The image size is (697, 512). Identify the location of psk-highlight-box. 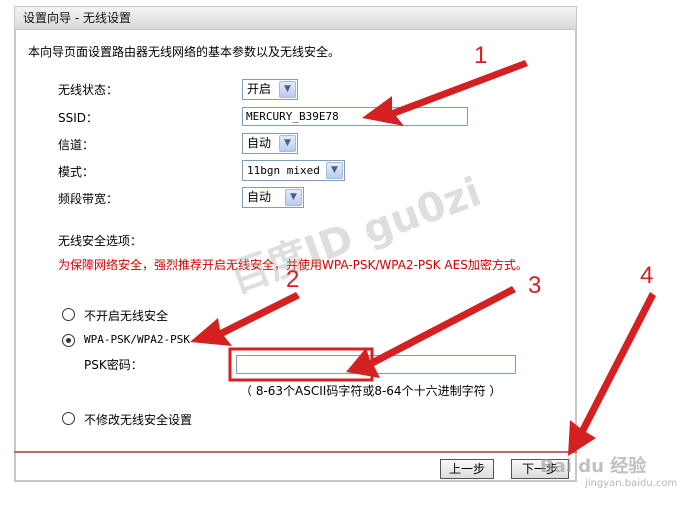
(301, 364).